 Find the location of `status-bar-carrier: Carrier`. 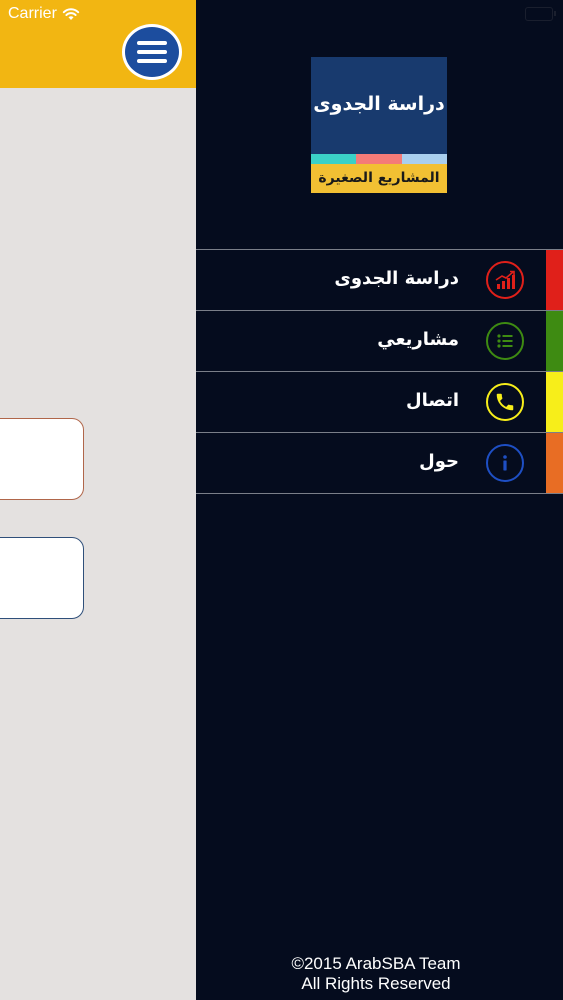

status-bar-carrier: Carrier is located at coordinates (44, 14).